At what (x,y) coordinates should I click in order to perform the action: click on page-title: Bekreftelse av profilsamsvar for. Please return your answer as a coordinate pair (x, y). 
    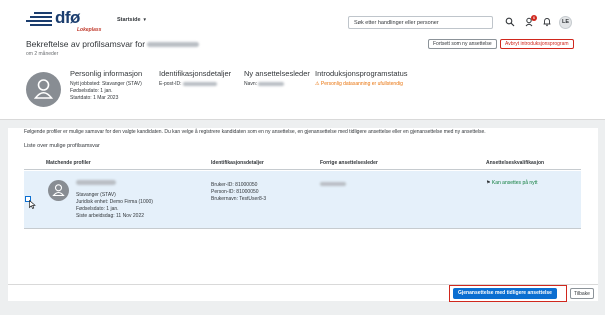
    Looking at the image, I should click on (113, 44).